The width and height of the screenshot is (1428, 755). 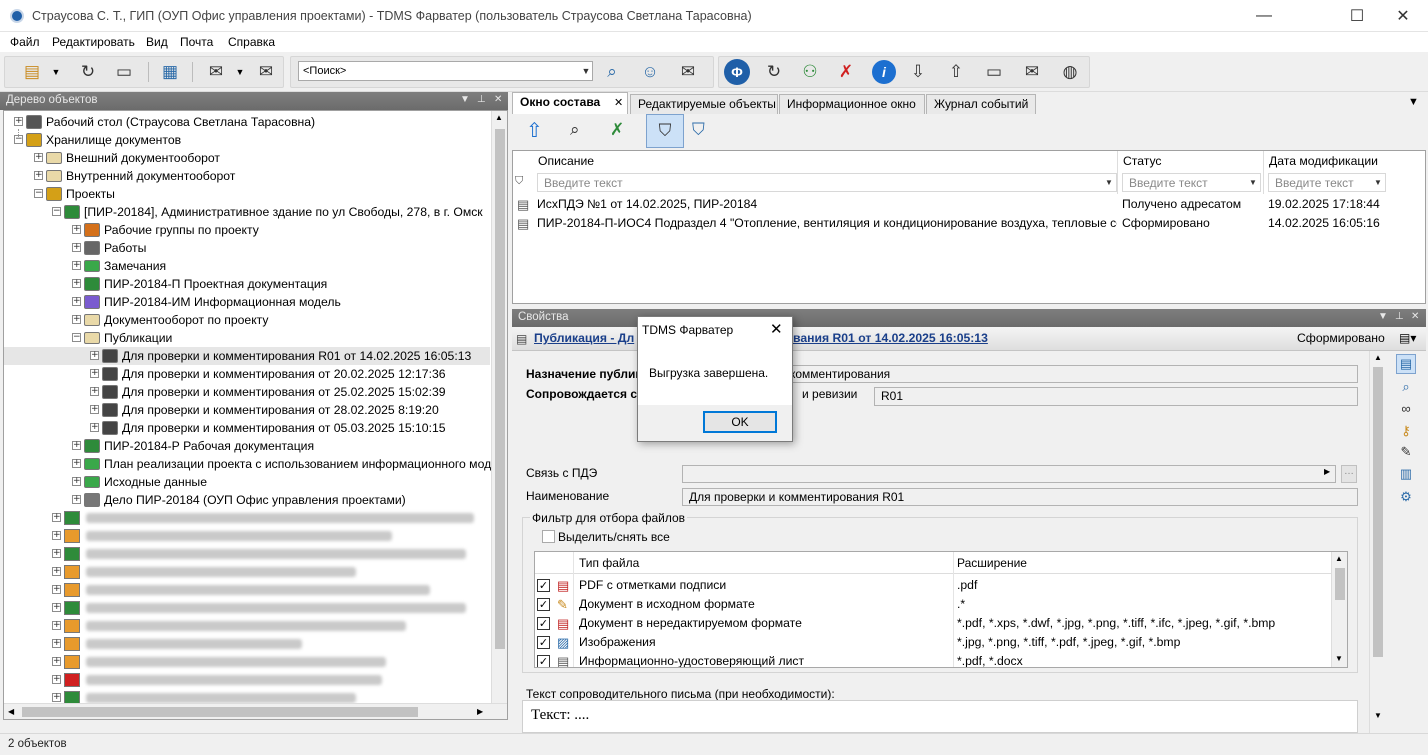 What do you see at coordinates (956, 72) in the screenshot?
I see `doc-up-icon: ⇧` at bounding box center [956, 72].